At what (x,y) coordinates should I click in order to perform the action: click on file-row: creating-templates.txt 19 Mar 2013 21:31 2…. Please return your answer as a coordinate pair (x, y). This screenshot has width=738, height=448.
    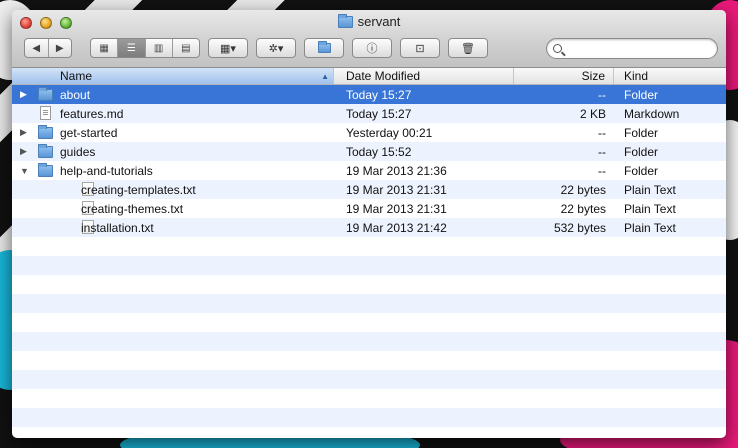
    Looking at the image, I should click on (369, 189).